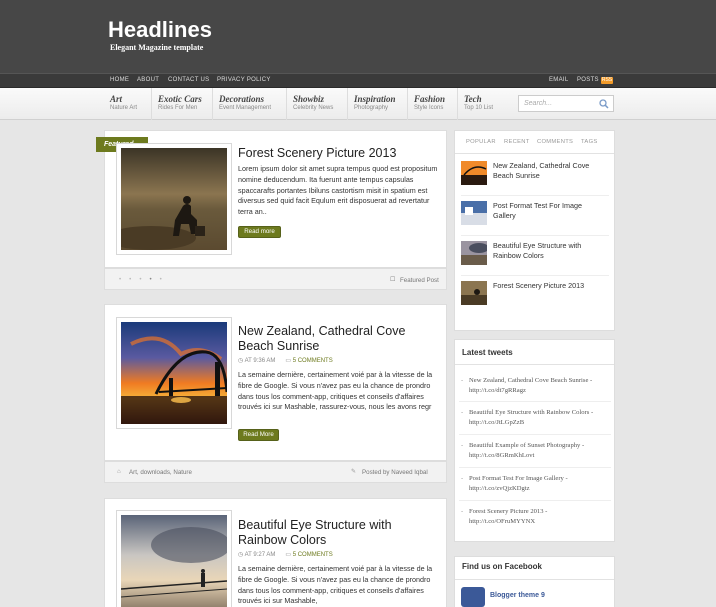 The height and width of the screenshot is (607, 716). I want to click on category-title: Decorations, so click(241, 99).